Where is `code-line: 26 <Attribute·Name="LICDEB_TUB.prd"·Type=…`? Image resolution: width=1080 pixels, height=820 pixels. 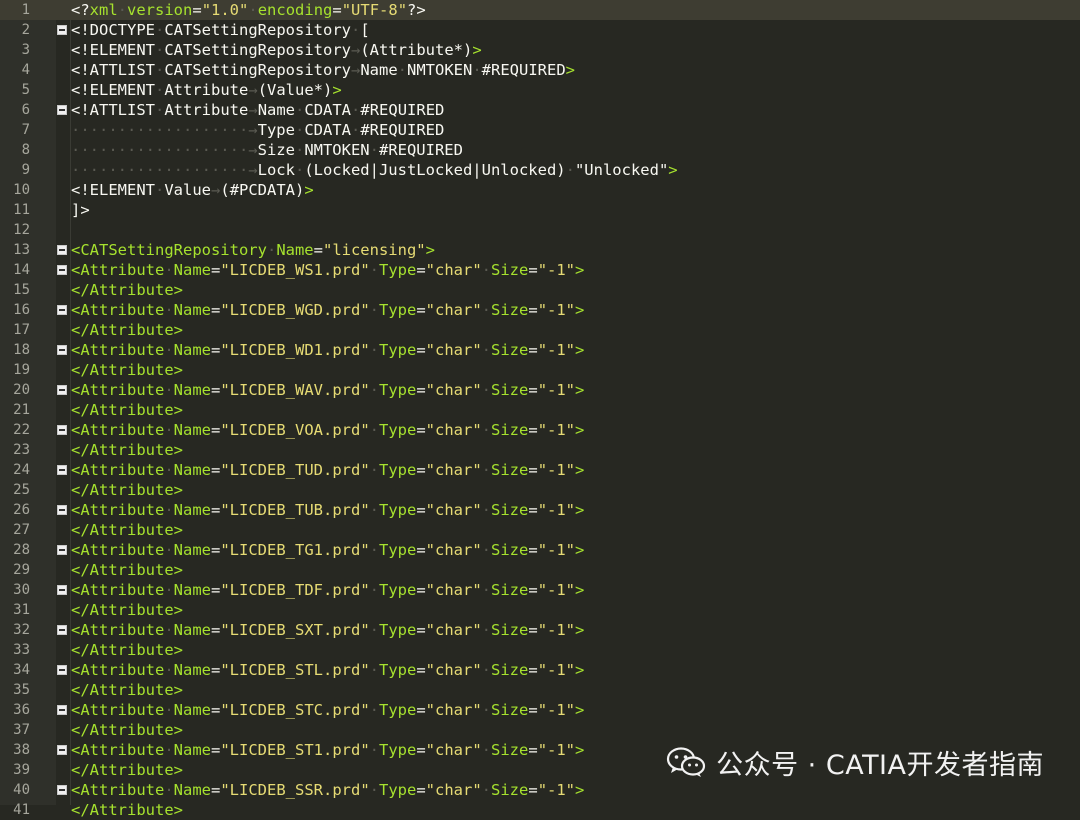
code-line: 26 <Attribute·Name="LICDEB_TUB.prd"·Type=… is located at coordinates (540, 510).